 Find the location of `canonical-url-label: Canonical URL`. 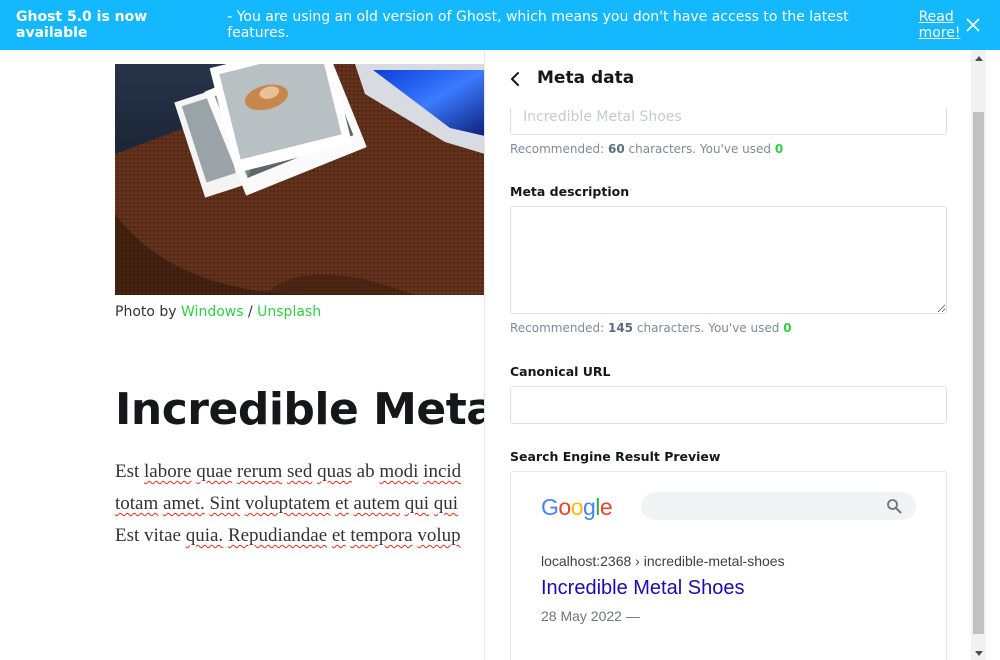

canonical-url-label: Canonical URL is located at coordinates (560, 371).